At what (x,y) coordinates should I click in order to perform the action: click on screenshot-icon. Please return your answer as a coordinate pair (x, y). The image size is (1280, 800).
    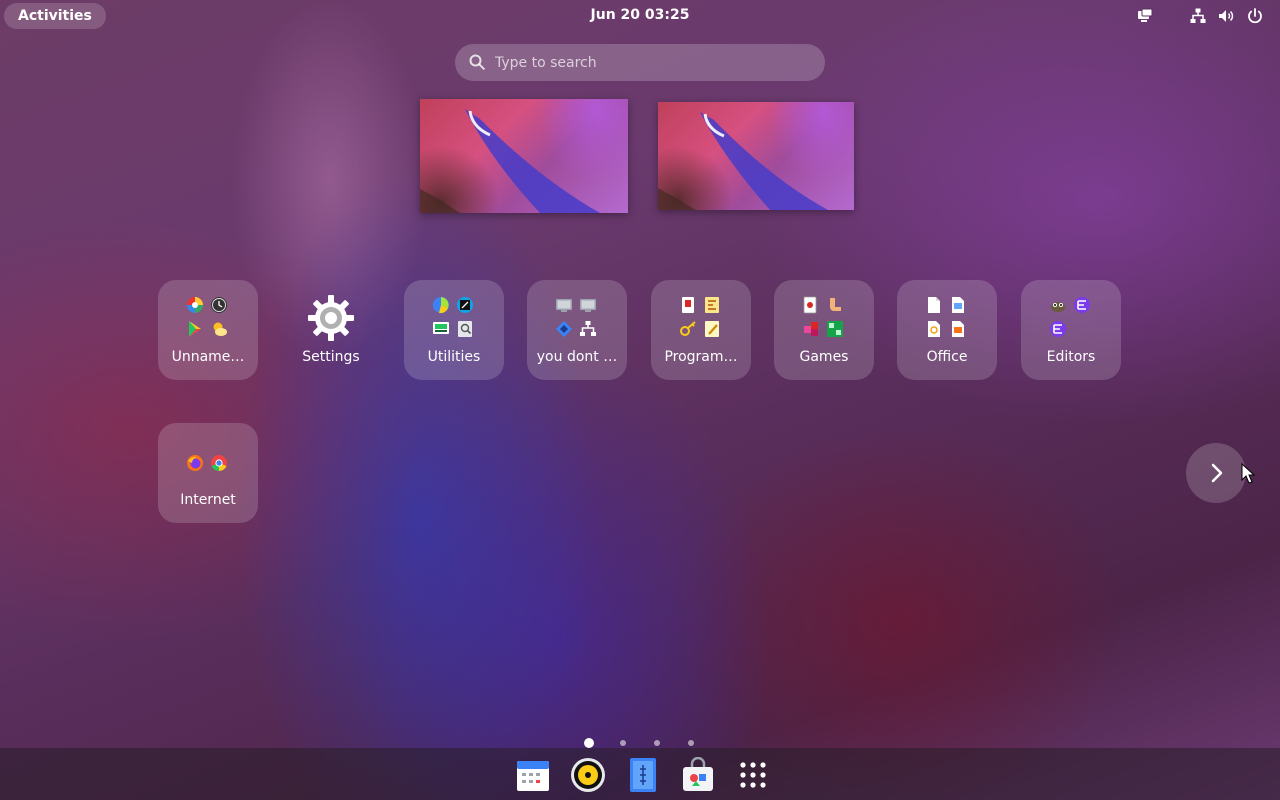
    Looking at the image, I should click on (465, 305).